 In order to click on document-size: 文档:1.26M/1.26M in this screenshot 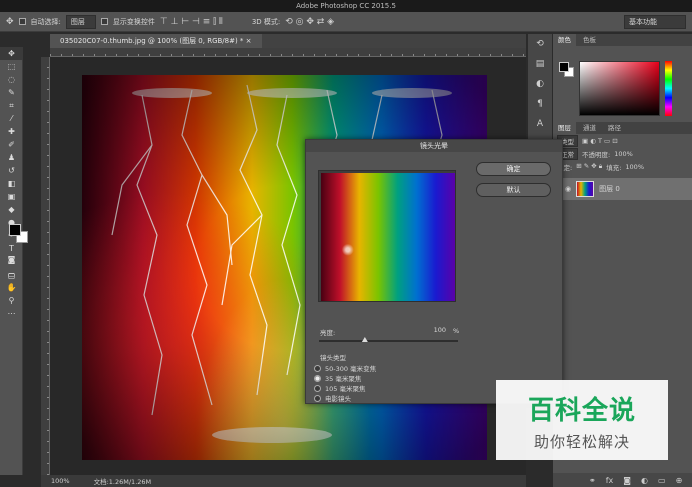, I will do `click(122, 482)`.